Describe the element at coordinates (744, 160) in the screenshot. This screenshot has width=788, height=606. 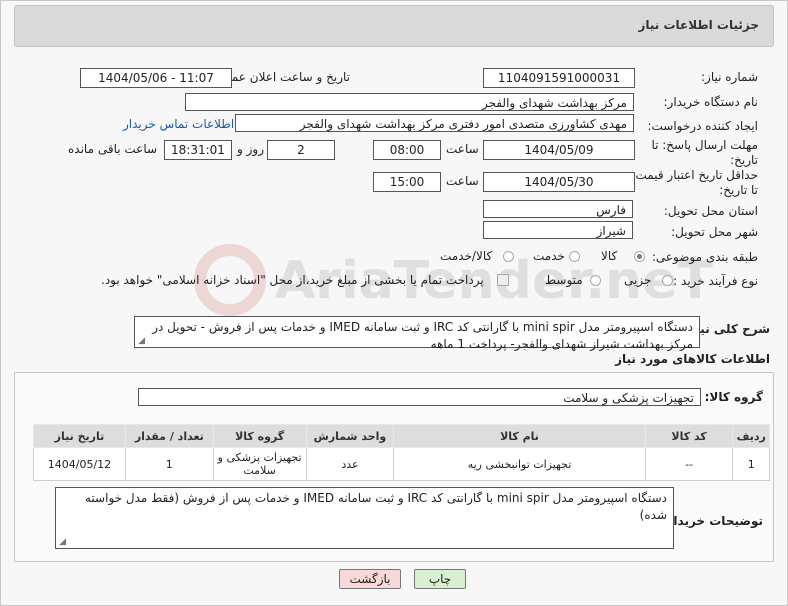
I see `reply-deadline-label-2: تاریخ:` at that location.